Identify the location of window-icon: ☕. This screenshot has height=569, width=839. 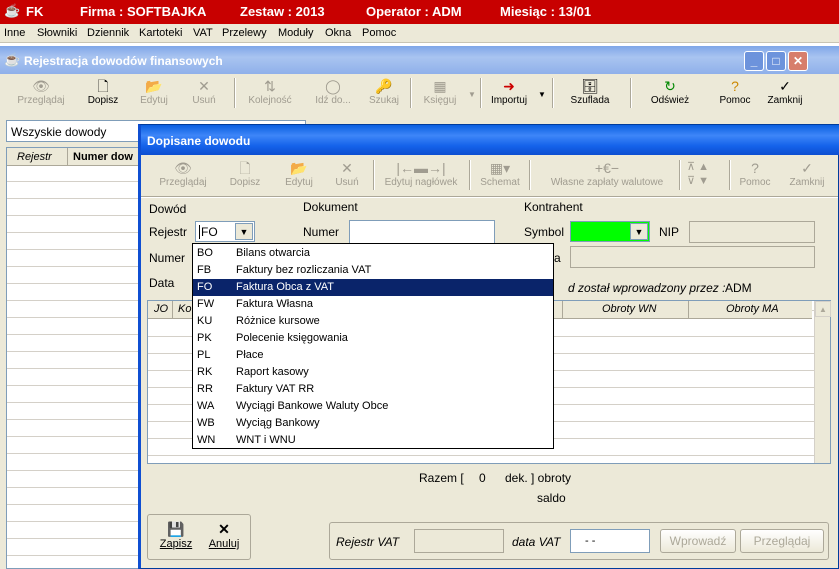
(12, 59).